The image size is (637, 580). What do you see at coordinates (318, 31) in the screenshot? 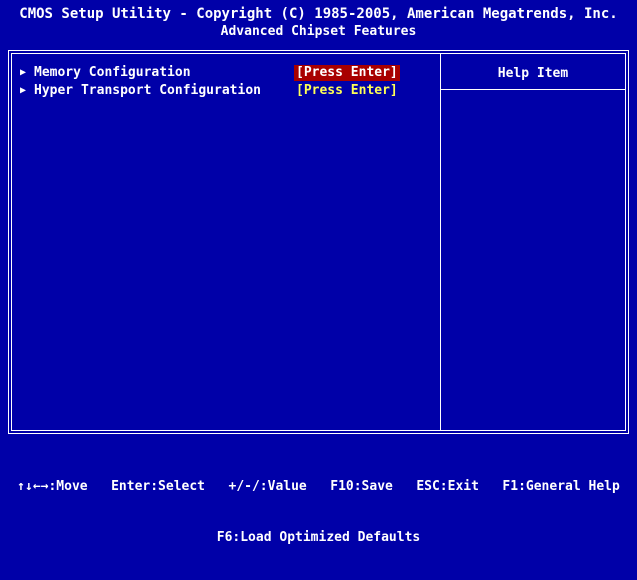
I see `page-title: Advanced Chipset Features` at bounding box center [318, 31].